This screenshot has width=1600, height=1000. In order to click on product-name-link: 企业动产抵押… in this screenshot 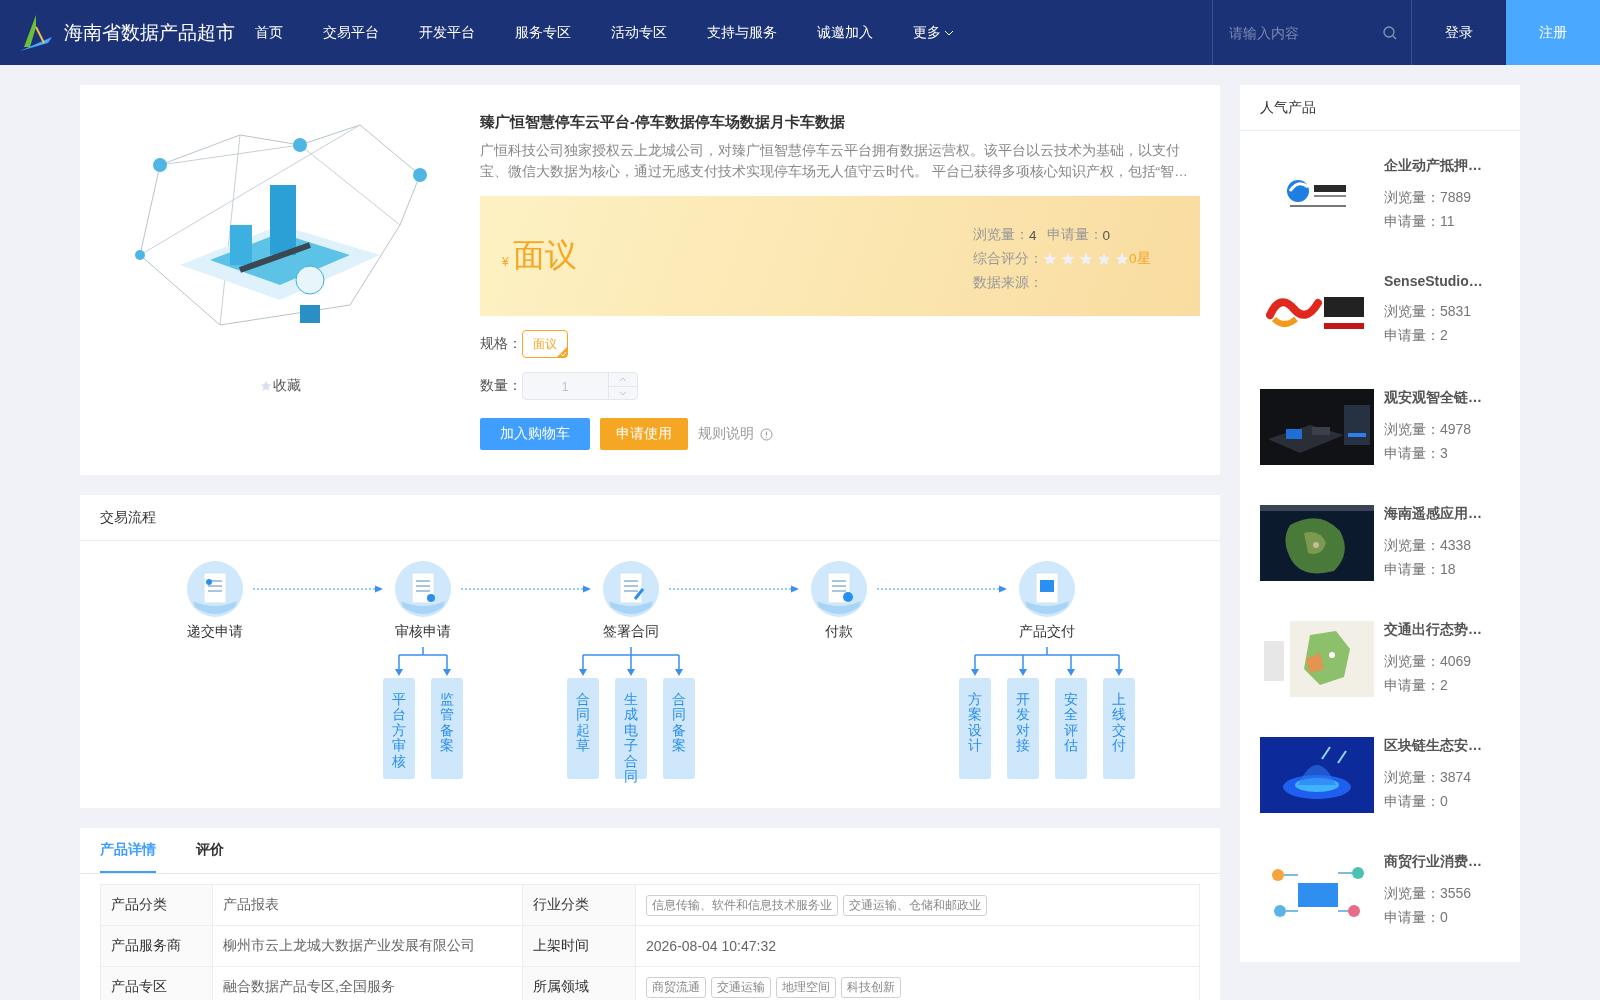, I will do `click(1433, 166)`.